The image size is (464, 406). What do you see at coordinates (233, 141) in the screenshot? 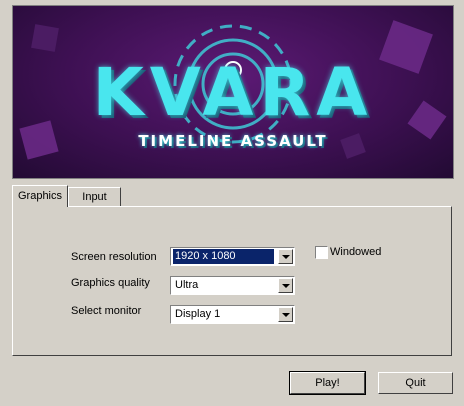
I see `game-logo-subtitle: TIMELINE ASSAULT` at bounding box center [233, 141].